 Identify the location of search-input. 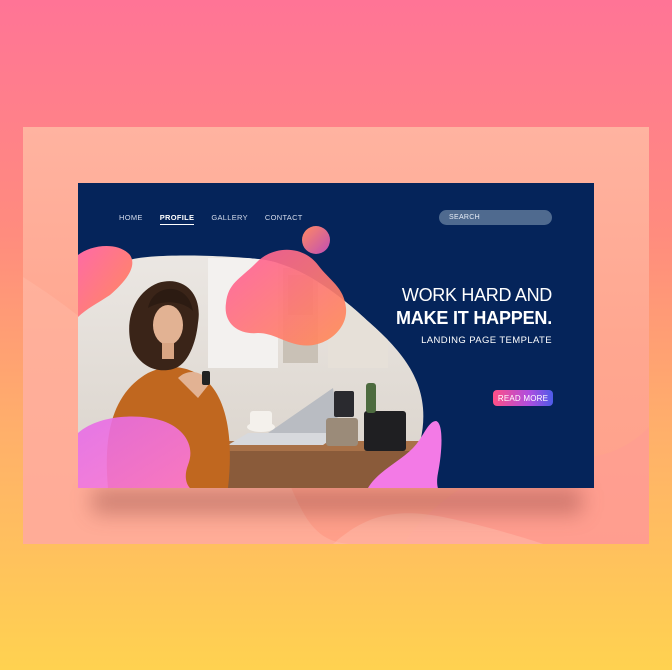
(495, 217).